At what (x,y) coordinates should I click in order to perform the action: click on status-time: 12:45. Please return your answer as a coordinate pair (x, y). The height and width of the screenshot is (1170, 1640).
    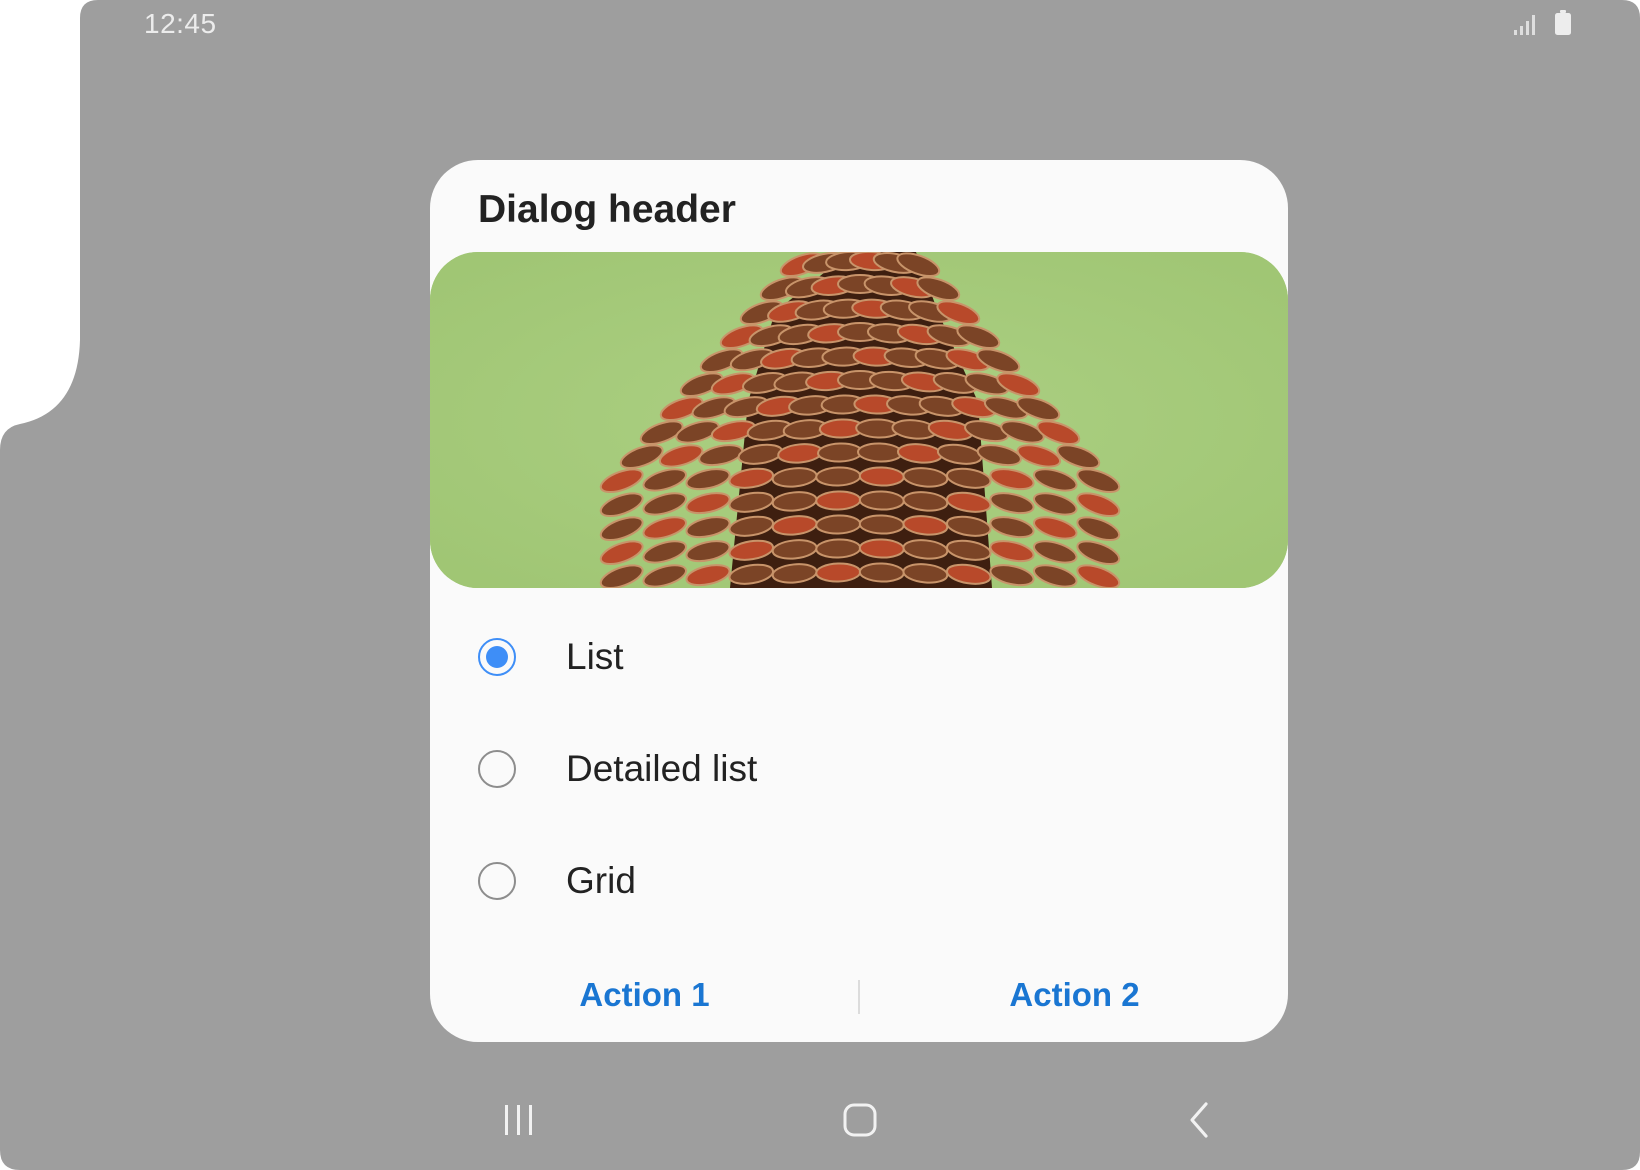
    Looking at the image, I should click on (180, 23).